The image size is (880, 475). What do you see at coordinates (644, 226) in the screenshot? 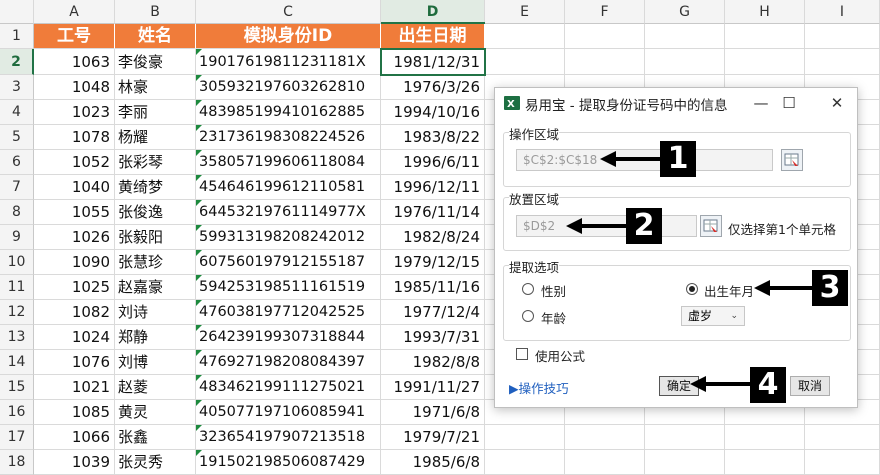
I see `callout-badge-2: 2` at bounding box center [644, 226].